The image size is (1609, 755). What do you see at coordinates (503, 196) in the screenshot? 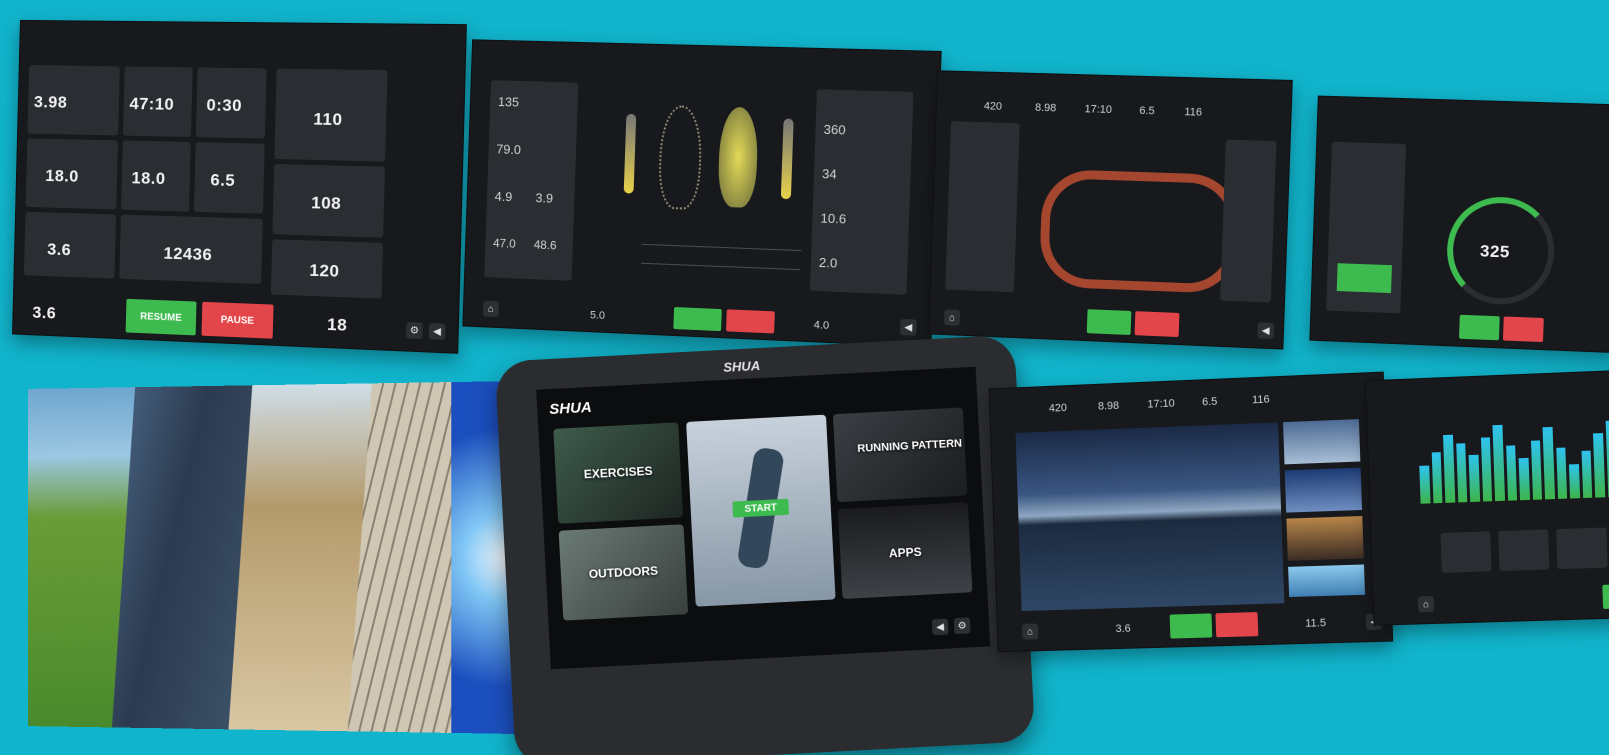
I see `metric-value: 4.9` at bounding box center [503, 196].